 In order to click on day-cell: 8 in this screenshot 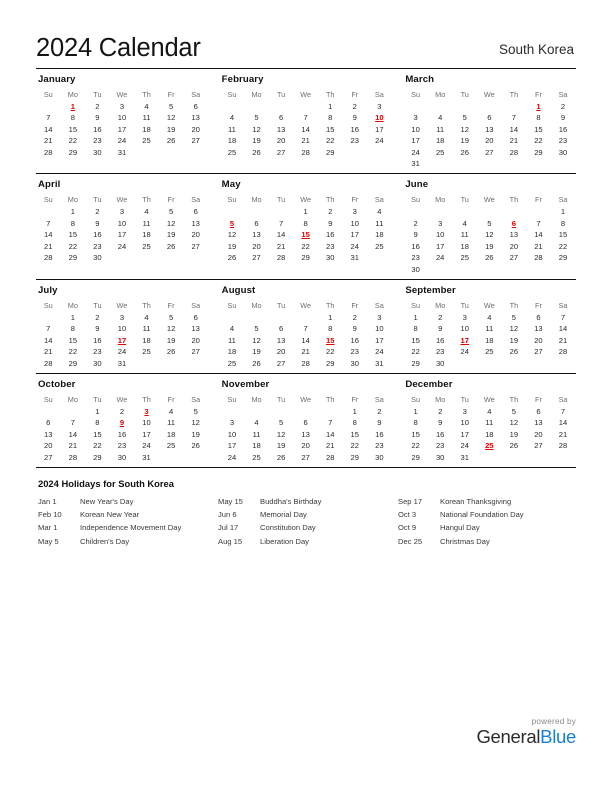, I will do `click(538, 117)`.